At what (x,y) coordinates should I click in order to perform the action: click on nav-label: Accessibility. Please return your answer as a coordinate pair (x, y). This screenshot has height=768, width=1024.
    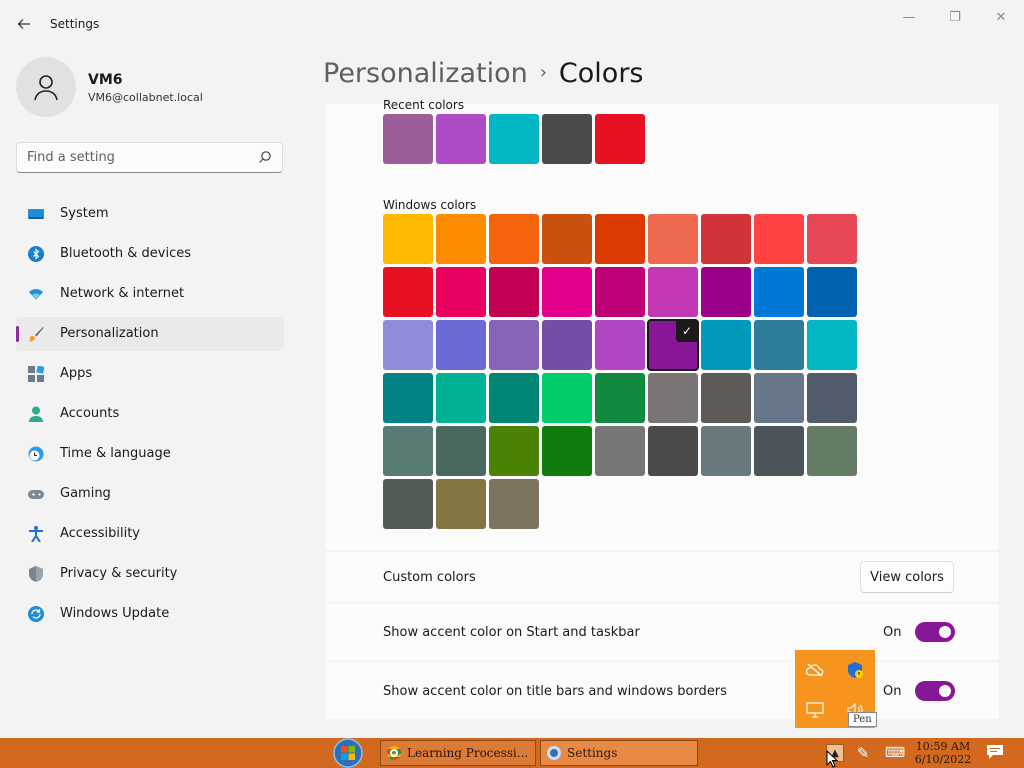
    Looking at the image, I should click on (100, 533).